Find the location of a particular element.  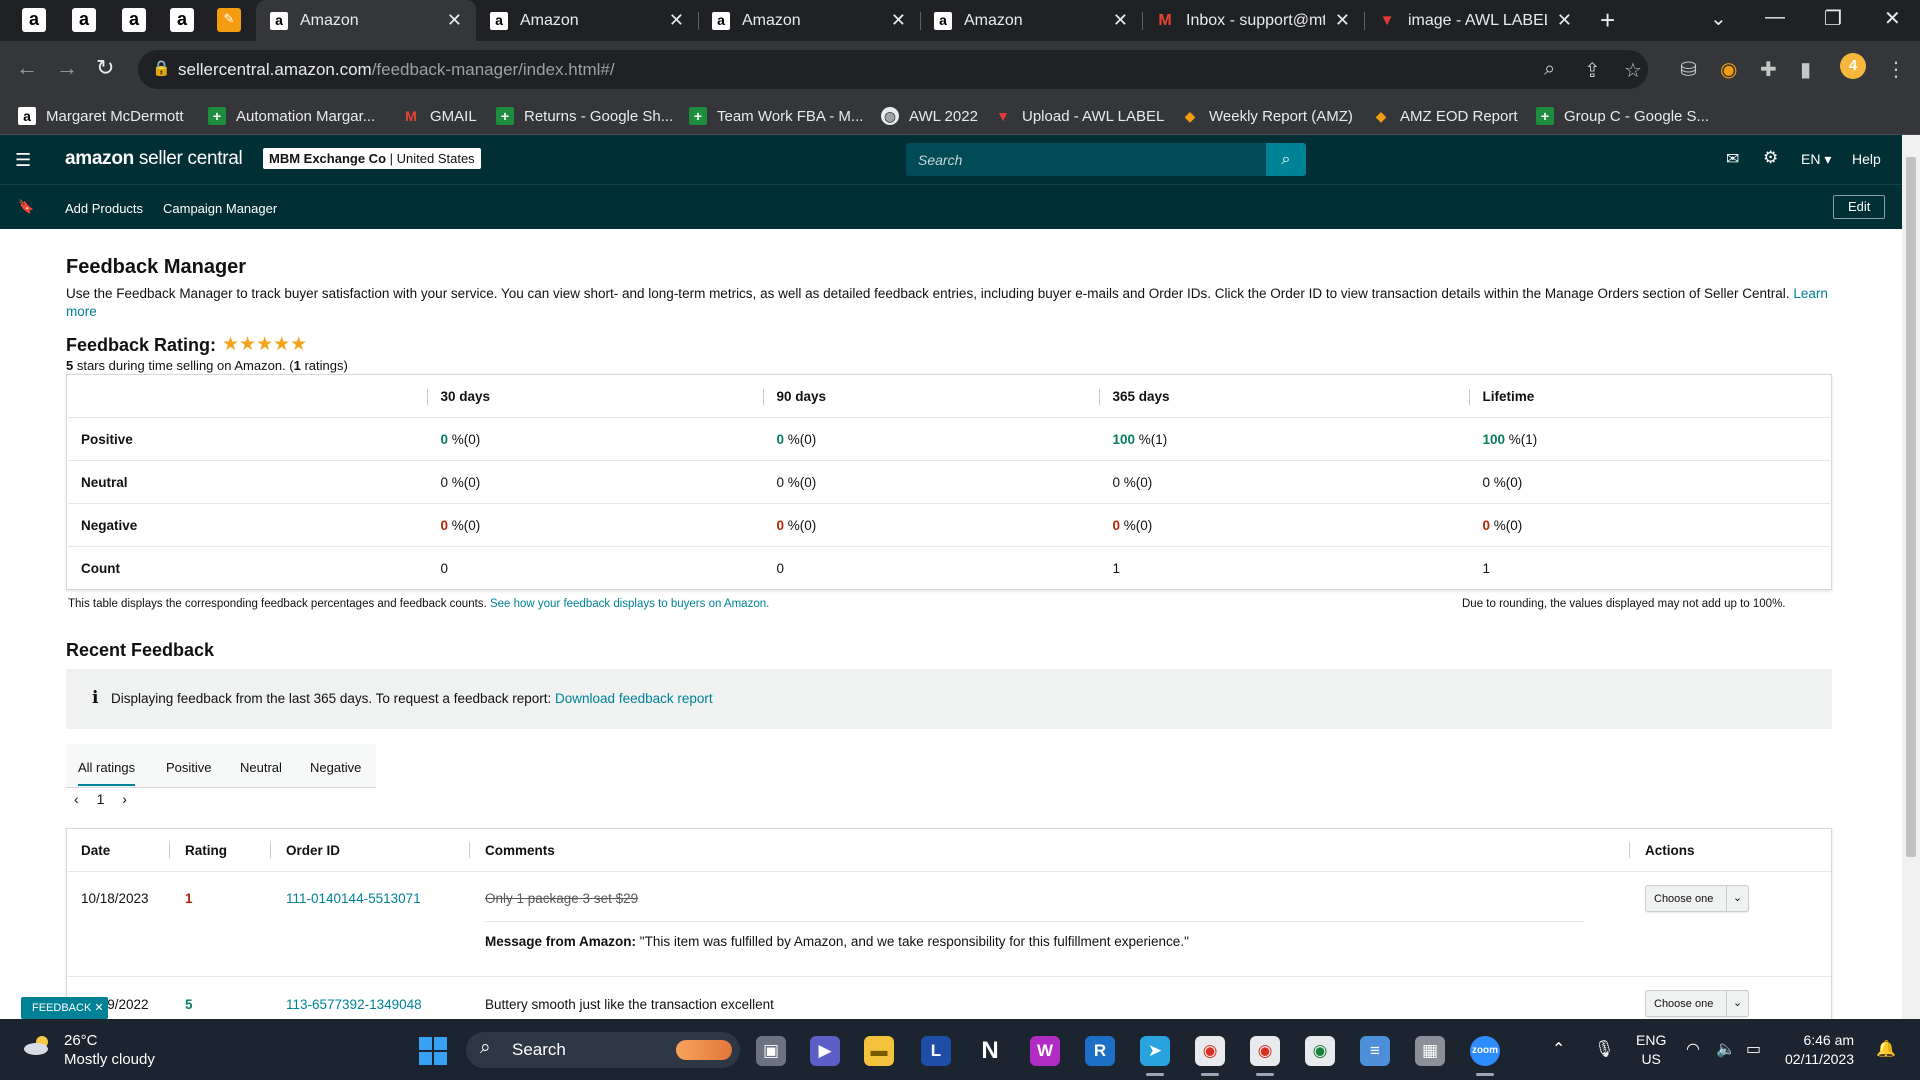

feedback-button: FEEDBACK ✕ is located at coordinates (64, 1008).